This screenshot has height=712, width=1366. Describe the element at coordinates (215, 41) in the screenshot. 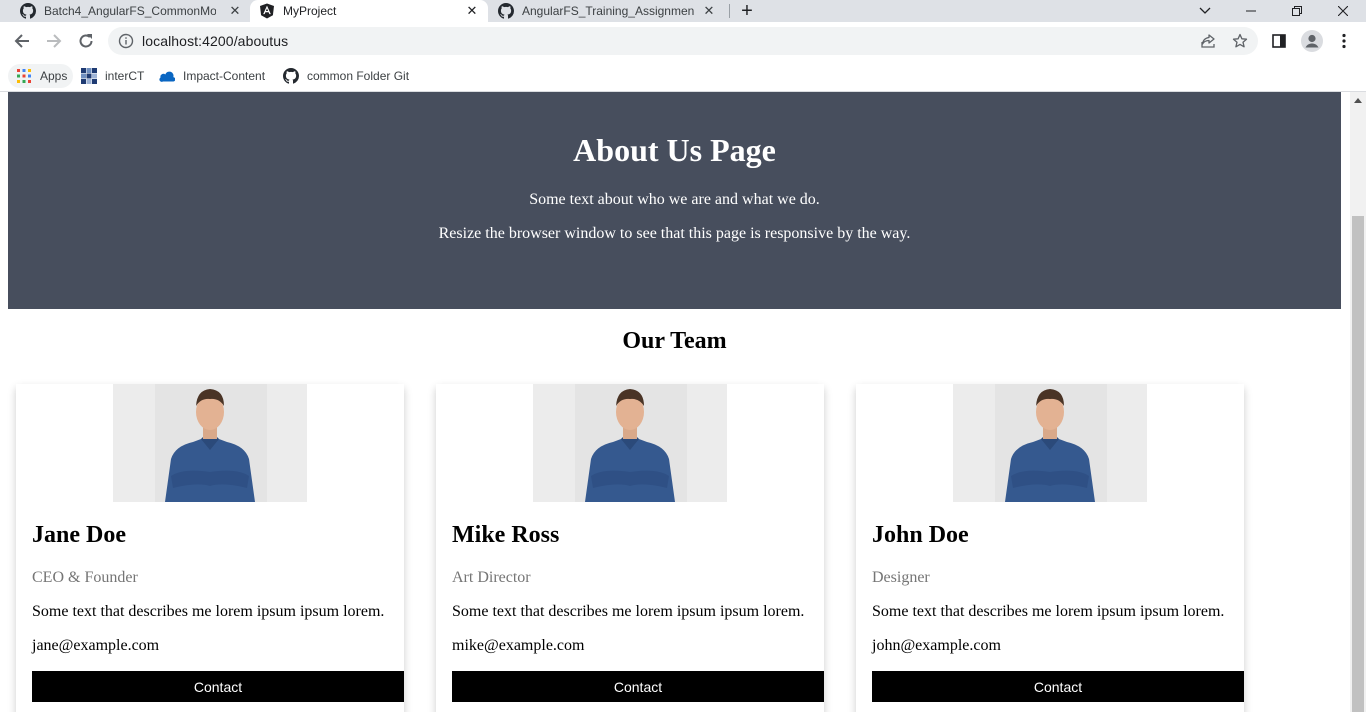

I see `url-text: localhost:4200/aboutus` at that location.